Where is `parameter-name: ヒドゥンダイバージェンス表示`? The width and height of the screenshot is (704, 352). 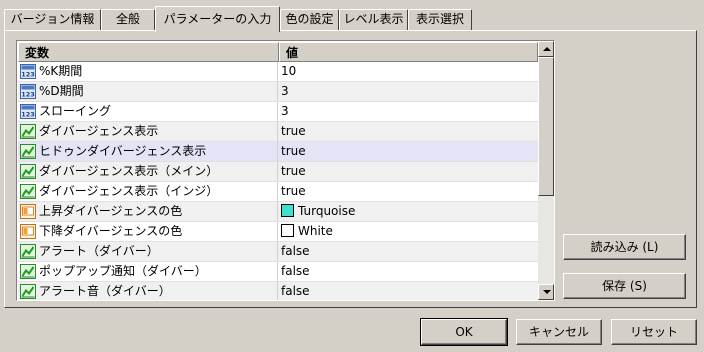
parameter-name: ヒドゥンダイバージェンス表示 is located at coordinates (123, 151).